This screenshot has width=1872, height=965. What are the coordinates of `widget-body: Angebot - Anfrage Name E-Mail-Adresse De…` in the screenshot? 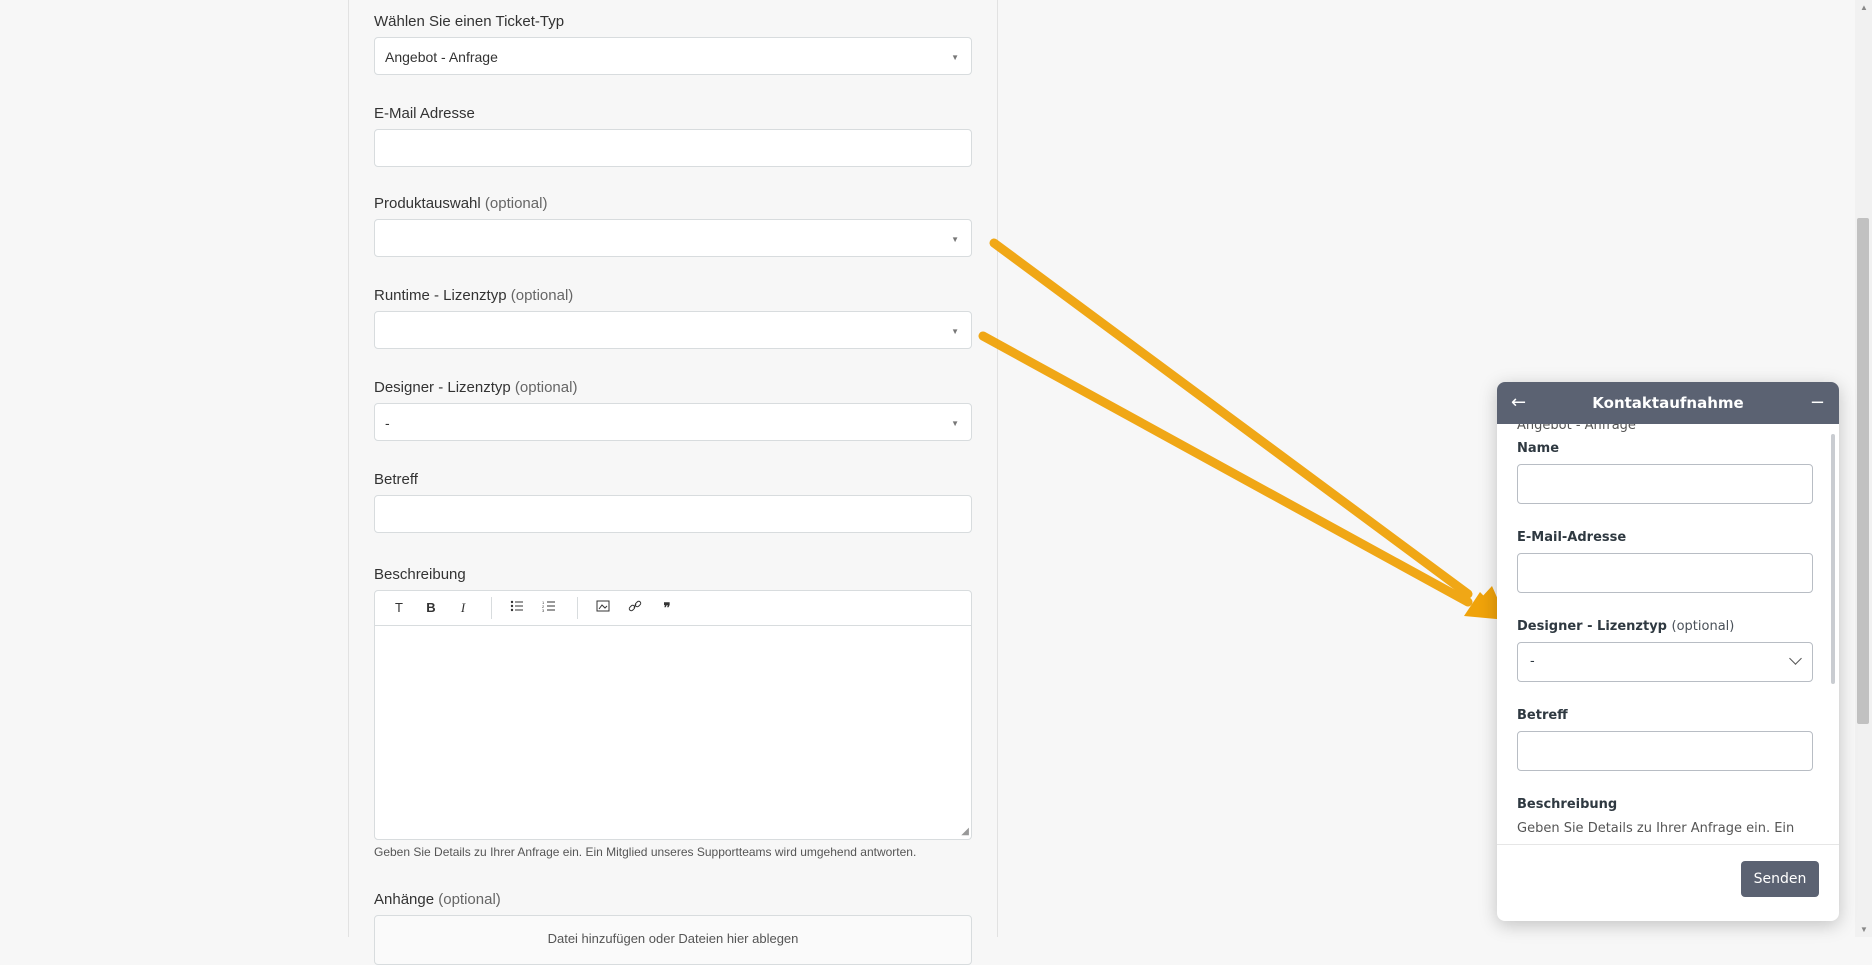 It's located at (1668, 634).